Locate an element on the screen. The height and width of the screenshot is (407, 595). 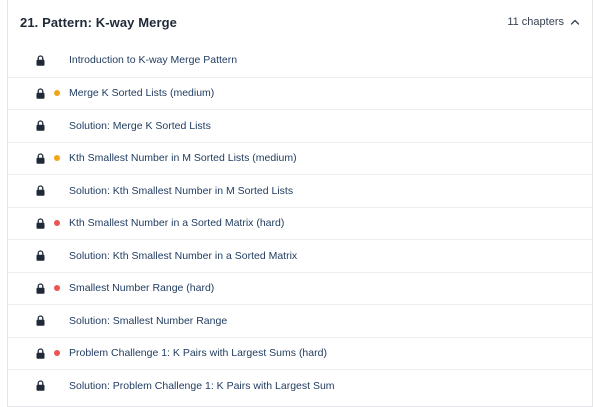
chapter-count: 11 chapters is located at coordinates (535, 22).